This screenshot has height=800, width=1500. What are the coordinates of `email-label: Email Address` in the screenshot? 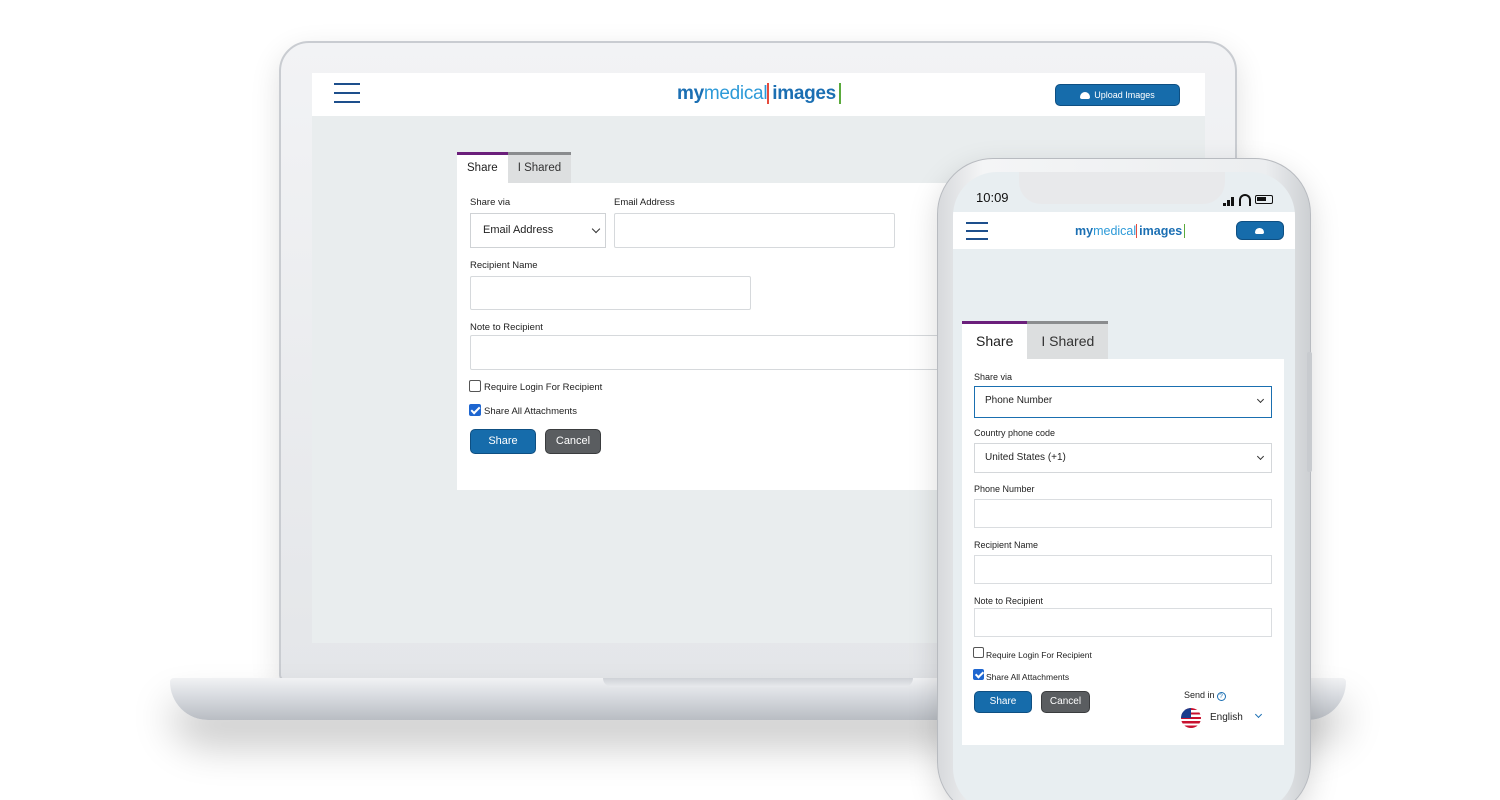 It's located at (644, 202).